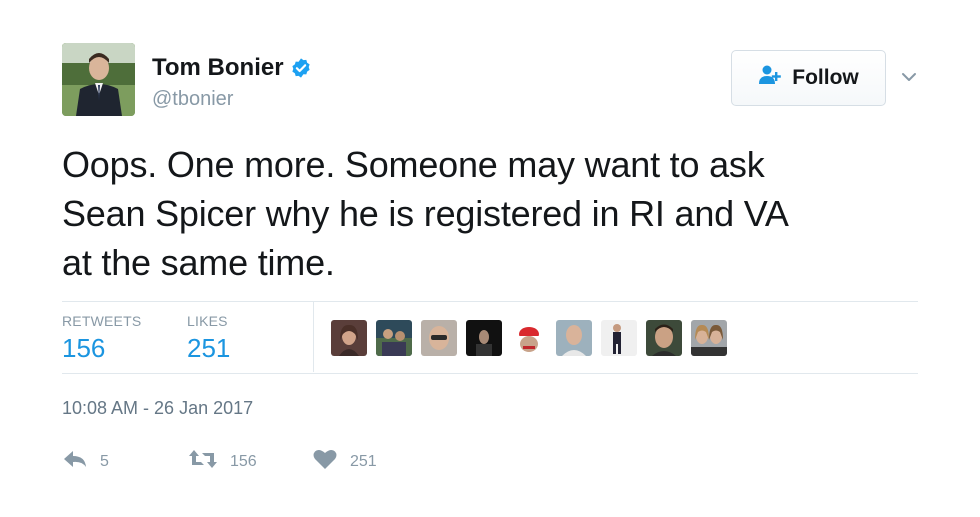 This screenshot has width=980, height=517. What do you see at coordinates (909, 77) in the screenshot?
I see `chevron-down-icon` at bounding box center [909, 77].